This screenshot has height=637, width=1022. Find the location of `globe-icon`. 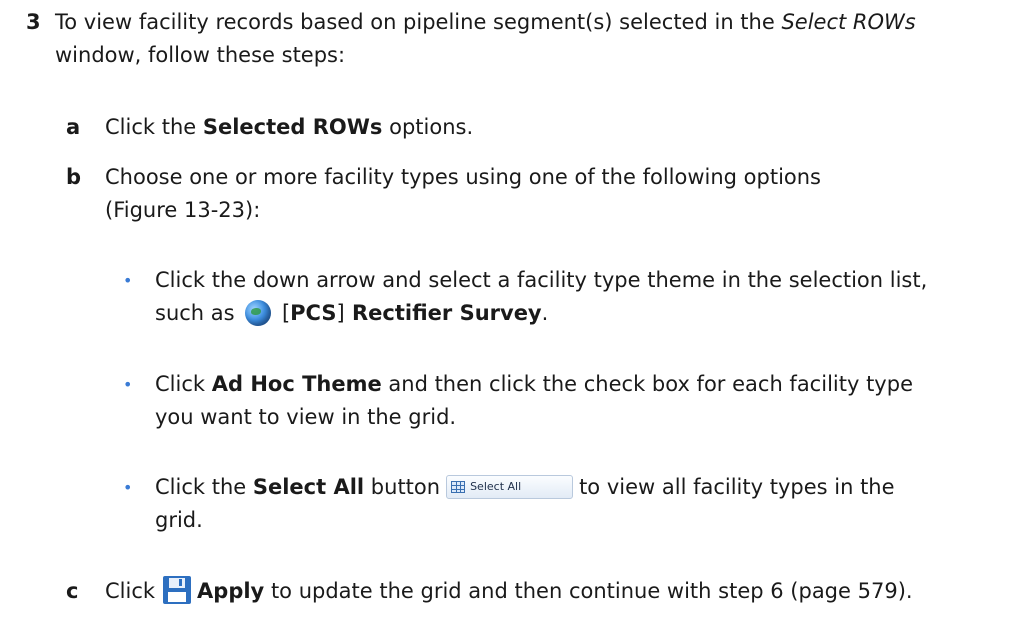

globe-icon is located at coordinates (258, 313).